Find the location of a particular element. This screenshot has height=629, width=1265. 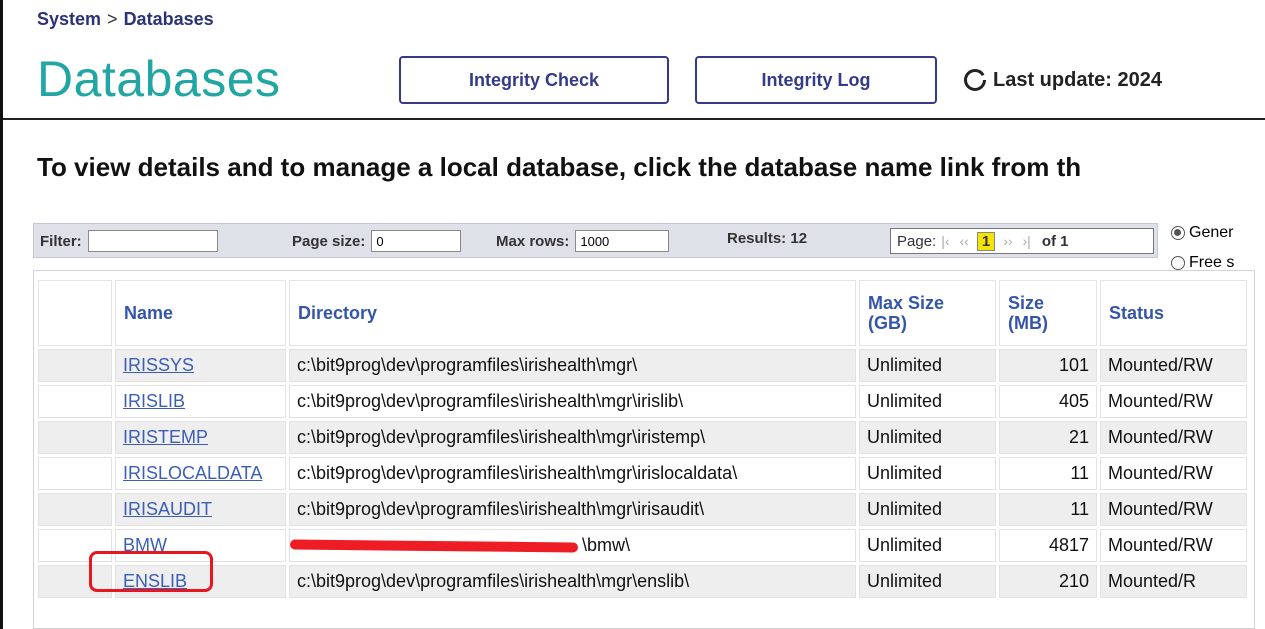

integrity-check-button: Integrity Check is located at coordinates (534, 80).